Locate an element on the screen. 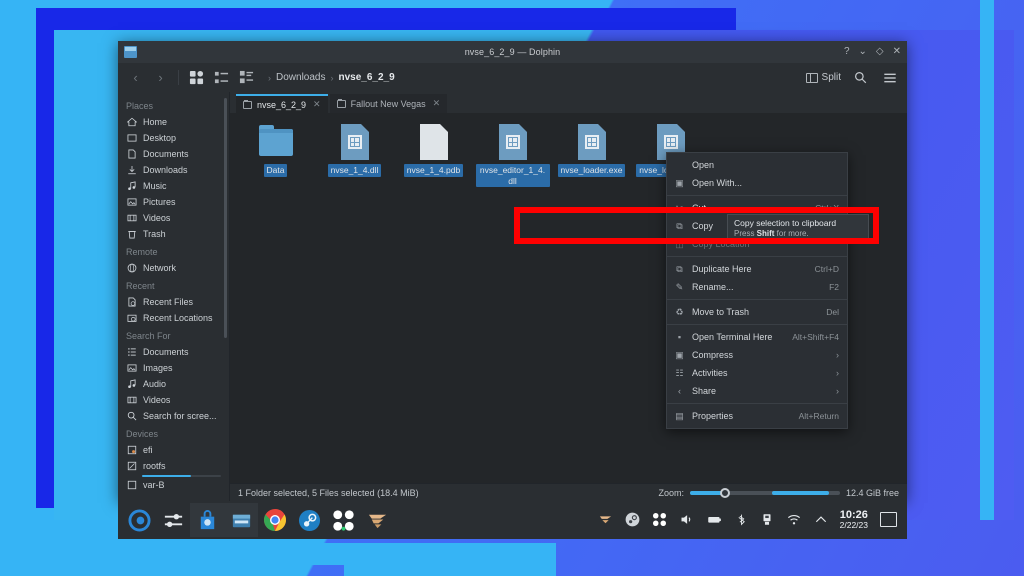 The height and width of the screenshot is (576, 1024). sidebar-item-search-videos: Videos is located at coordinates (173, 400).